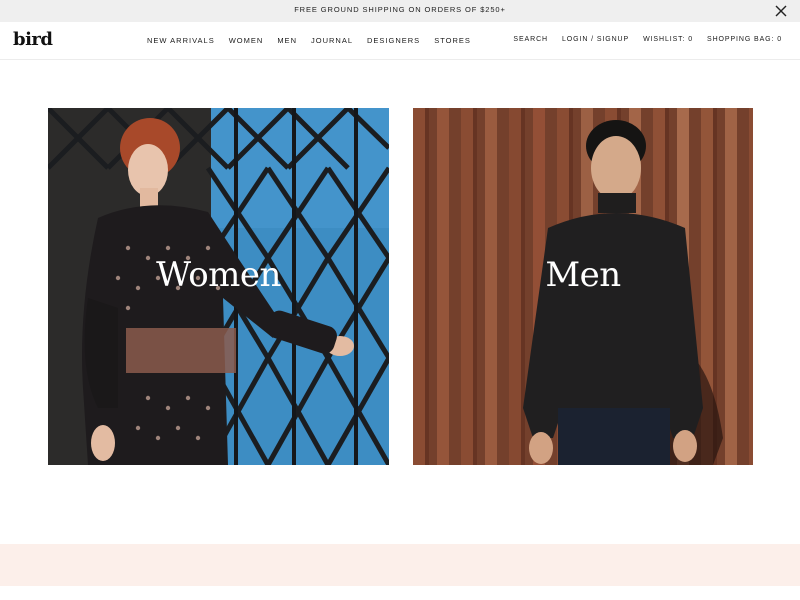 This screenshot has width=800, height=600. Describe the element at coordinates (452, 40) in the screenshot. I see `nav-stores: STORES` at that location.